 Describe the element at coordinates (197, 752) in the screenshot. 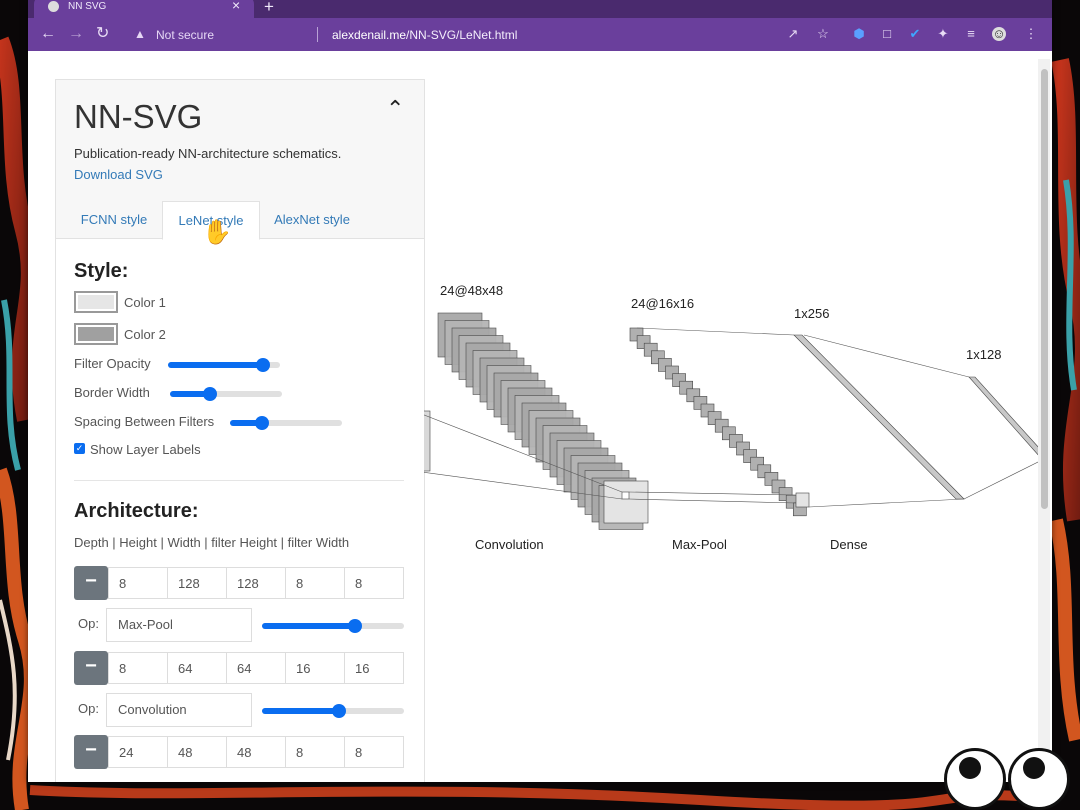

I see `height-input: 48` at that location.